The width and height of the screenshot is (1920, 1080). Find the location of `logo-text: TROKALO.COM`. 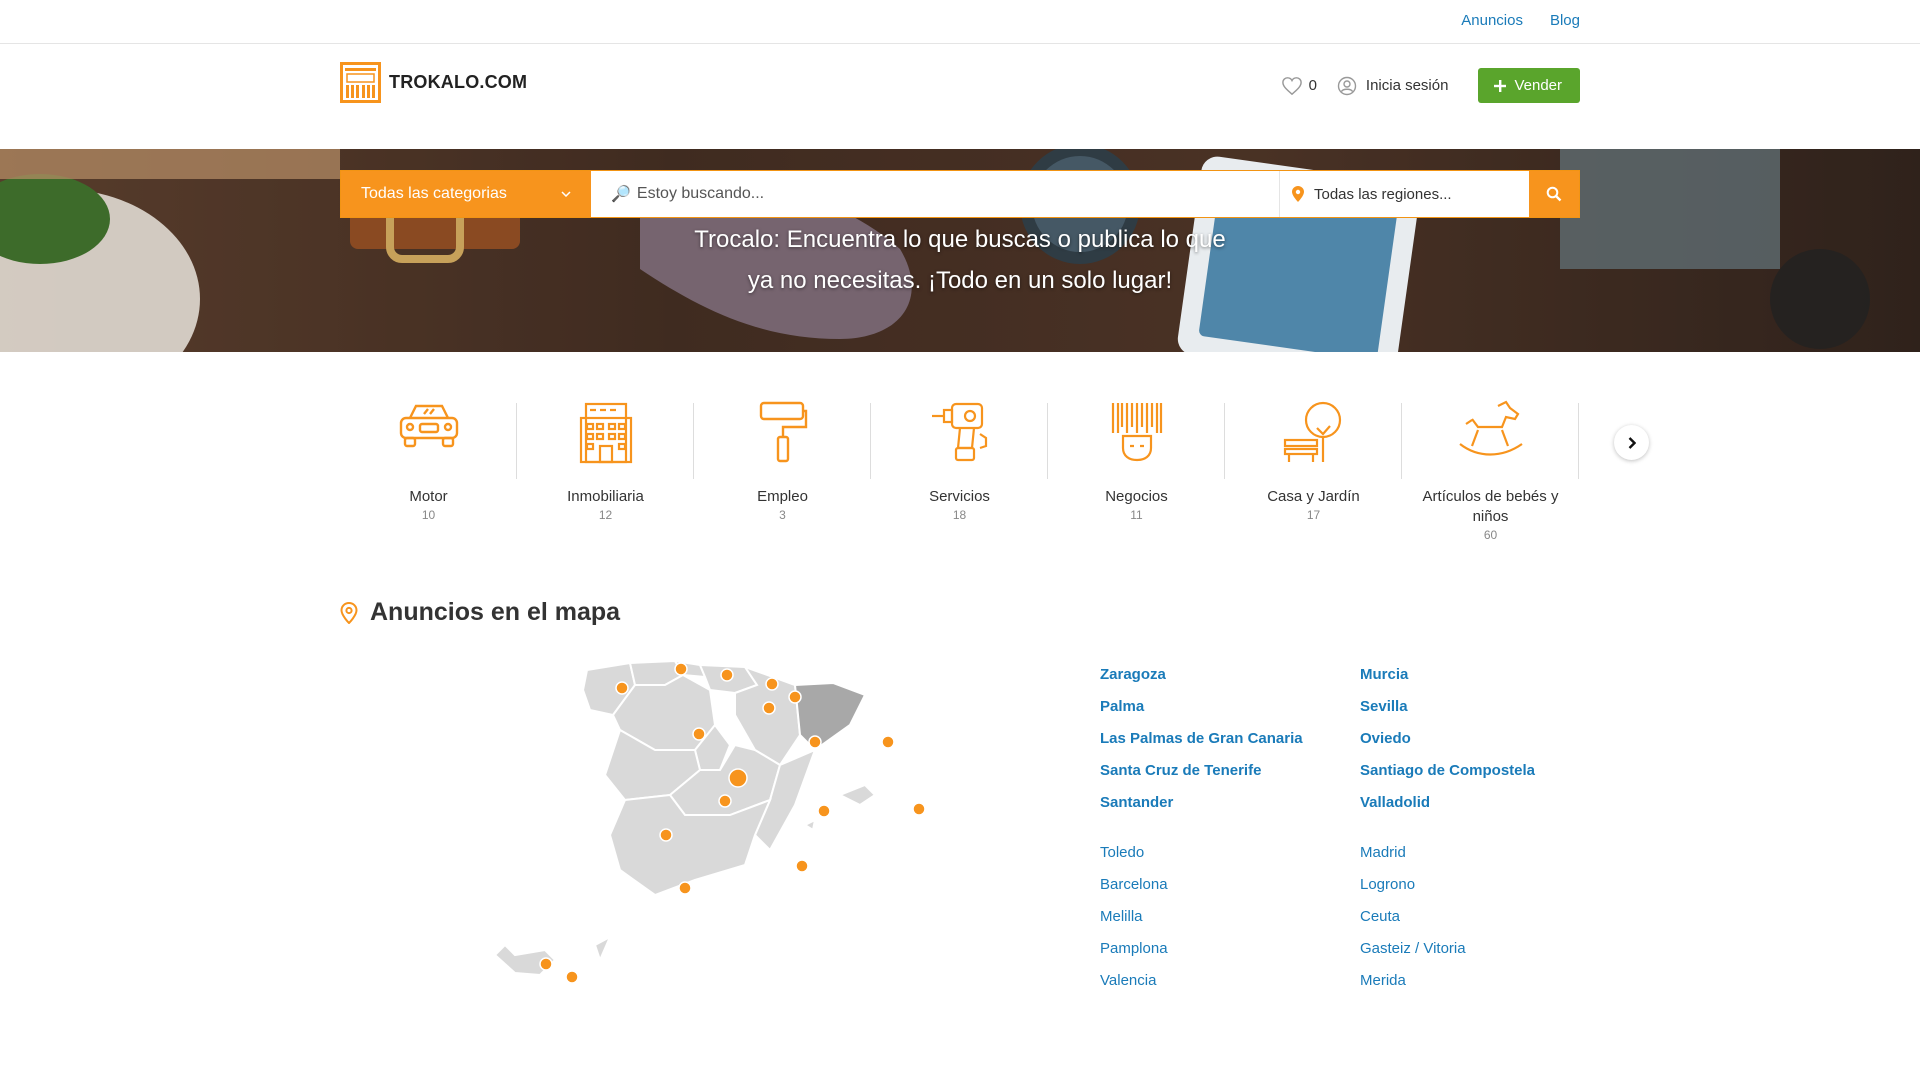

logo-text: TROKALO.COM is located at coordinates (458, 82).